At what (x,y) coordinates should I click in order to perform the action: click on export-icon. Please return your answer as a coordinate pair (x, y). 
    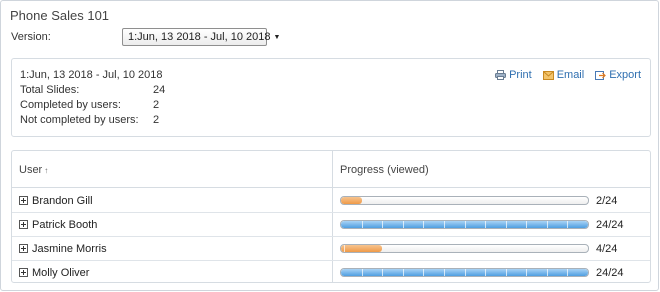
    Looking at the image, I should click on (601, 75).